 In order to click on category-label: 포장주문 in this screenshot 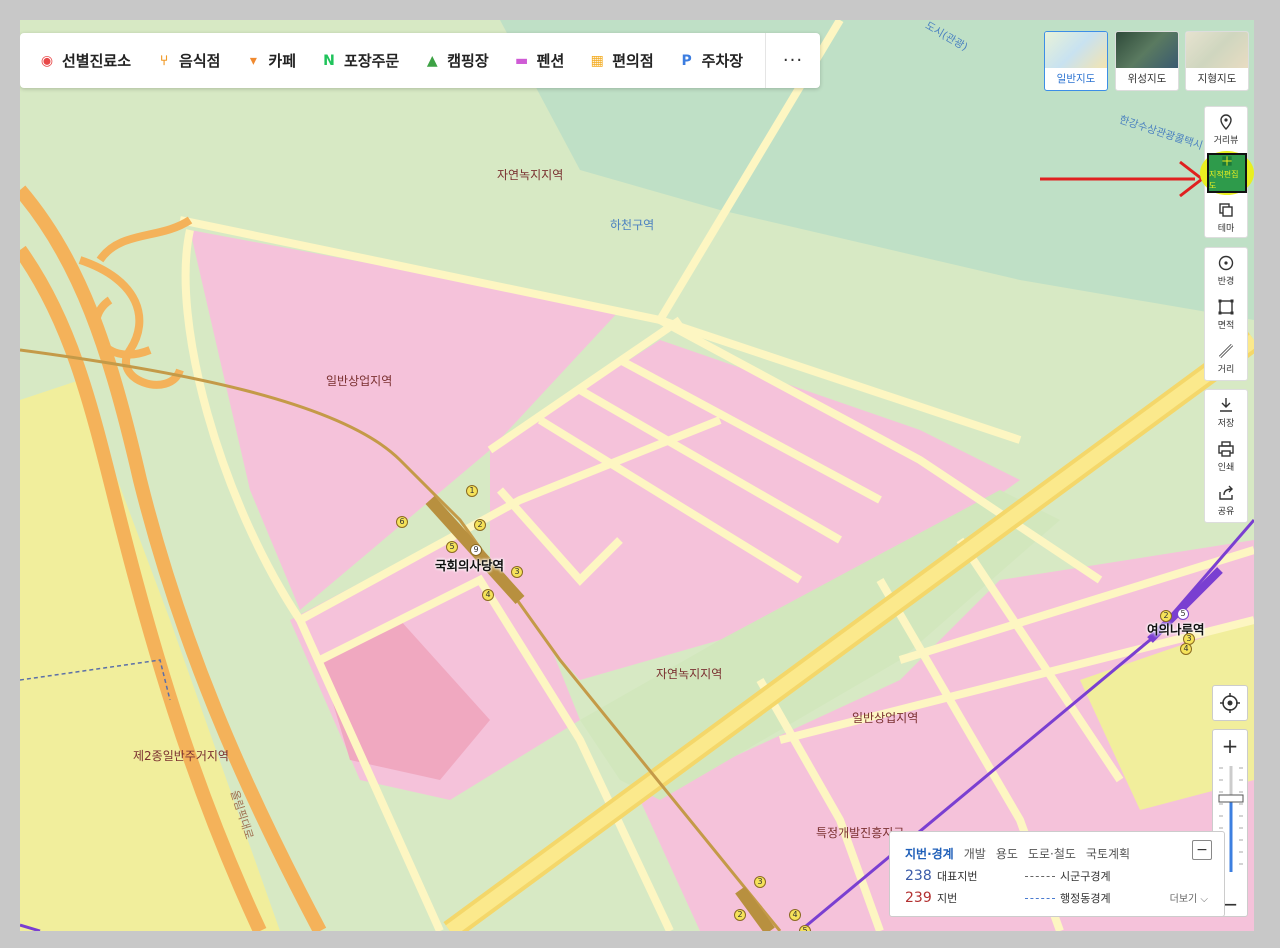, I will do `click(372, 61)`.